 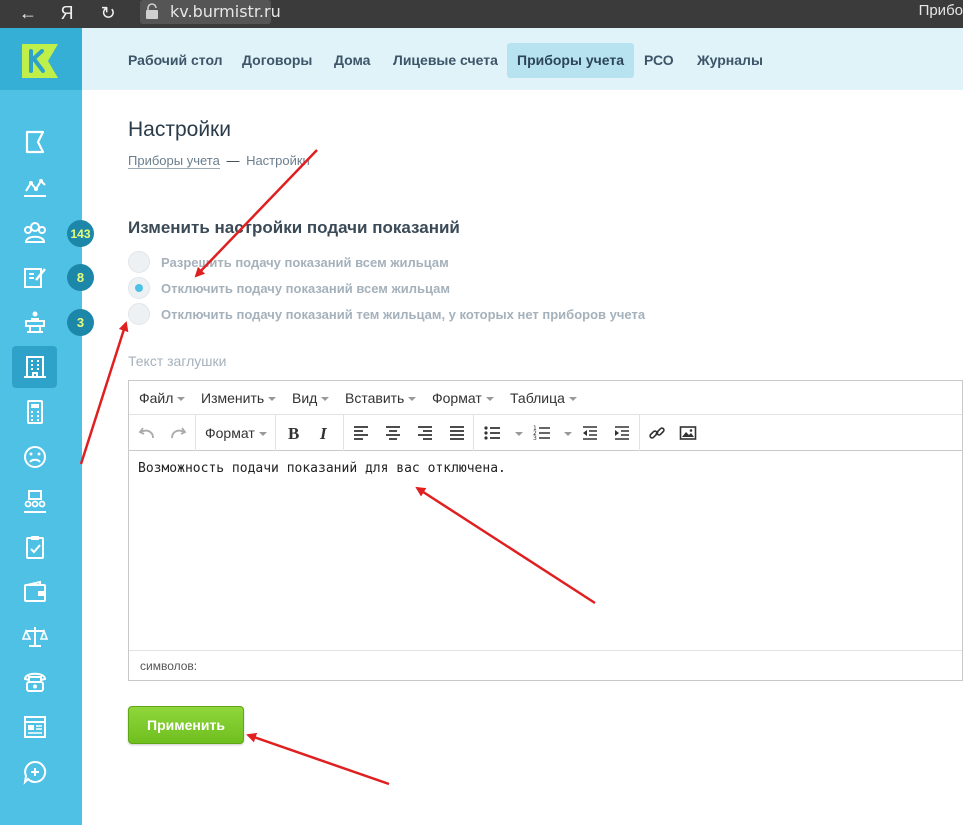 I want to click on undo-button, so click(x=147, y=433).